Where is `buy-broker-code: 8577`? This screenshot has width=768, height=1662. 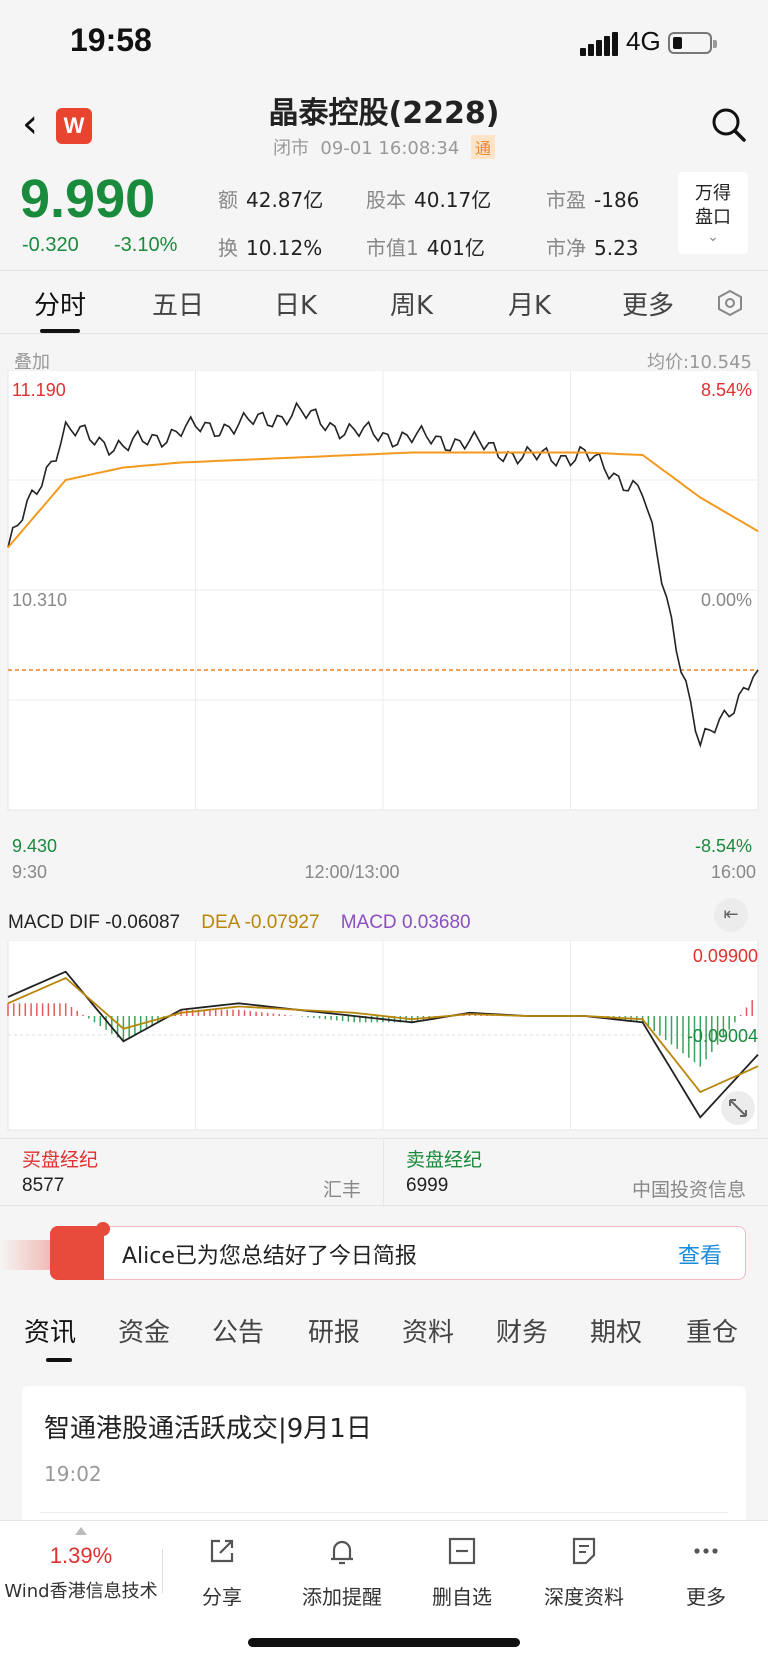
buy-broker-code: 8577 is located at coordinates (43, 1185).